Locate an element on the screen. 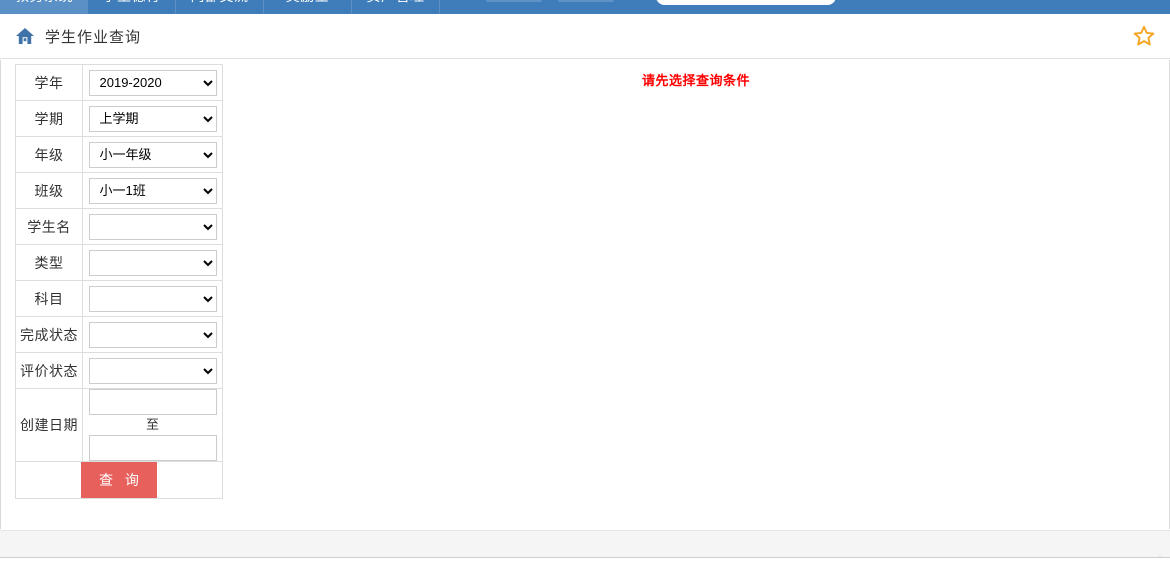 This screenshot has width=1170, height=561. label-kemu: 科目 is located at coordinates (49, 298).